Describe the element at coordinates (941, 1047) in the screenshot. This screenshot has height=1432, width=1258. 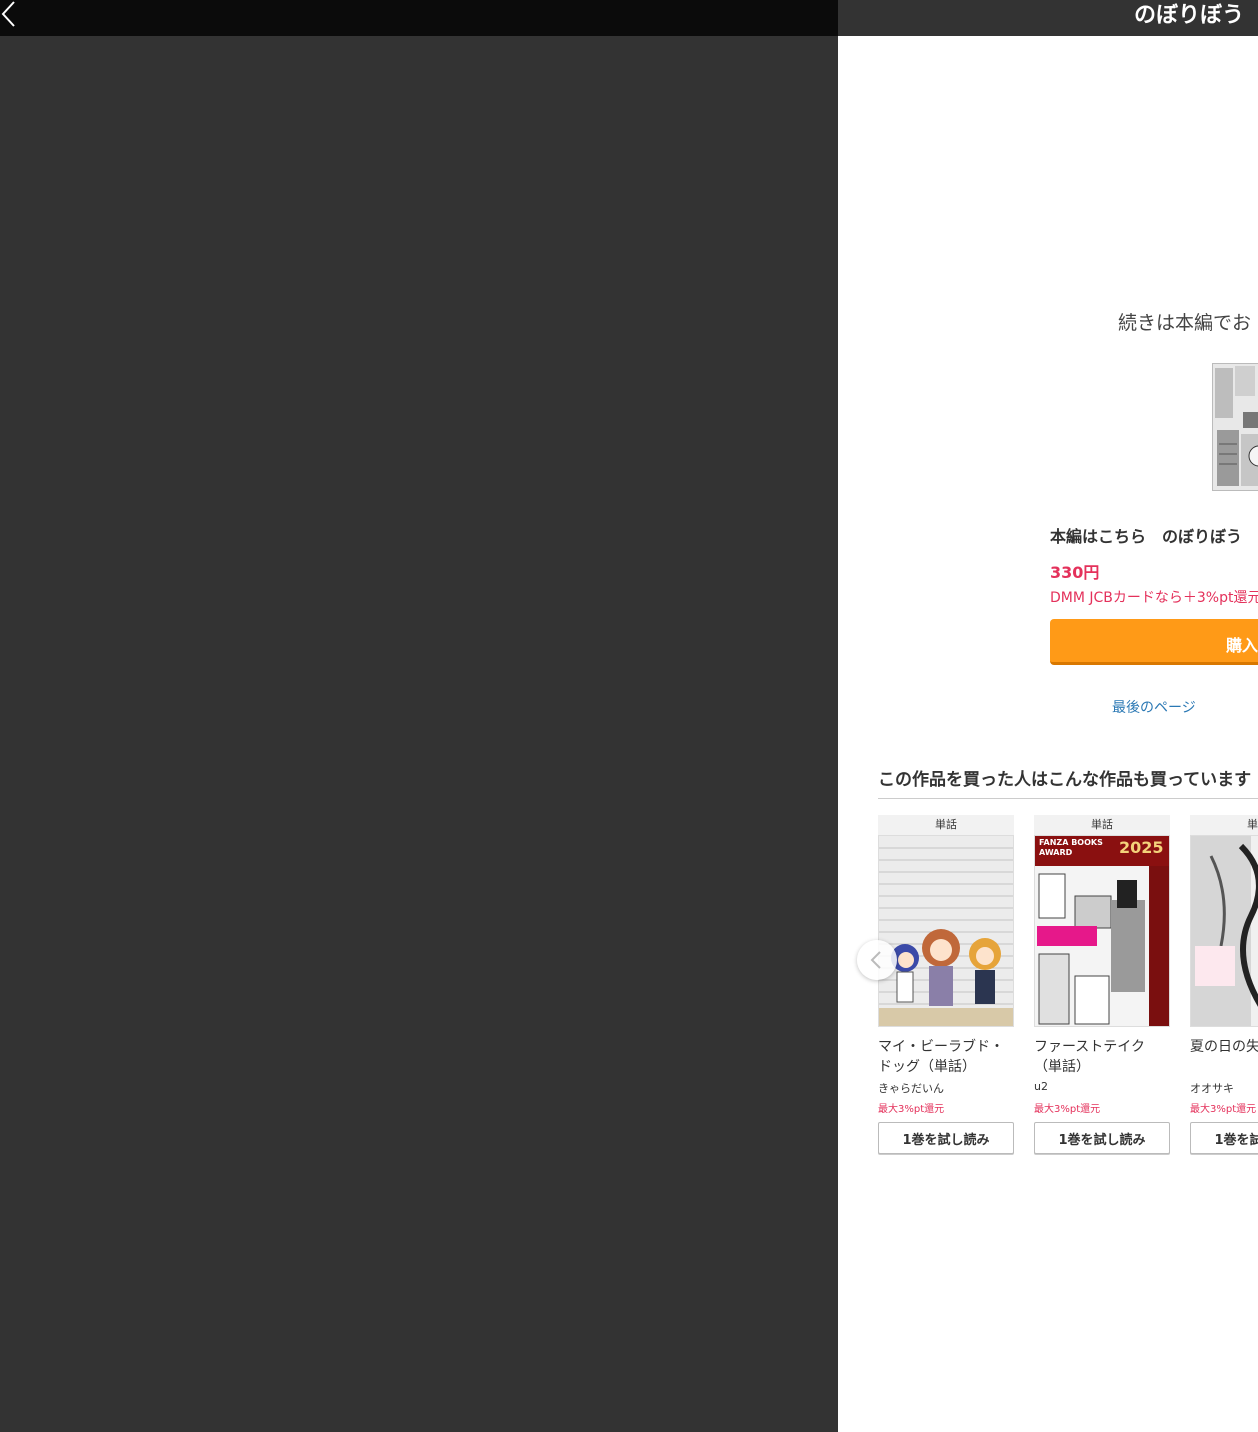
I see `title-line: マイ・ビーラブド・` at that location.